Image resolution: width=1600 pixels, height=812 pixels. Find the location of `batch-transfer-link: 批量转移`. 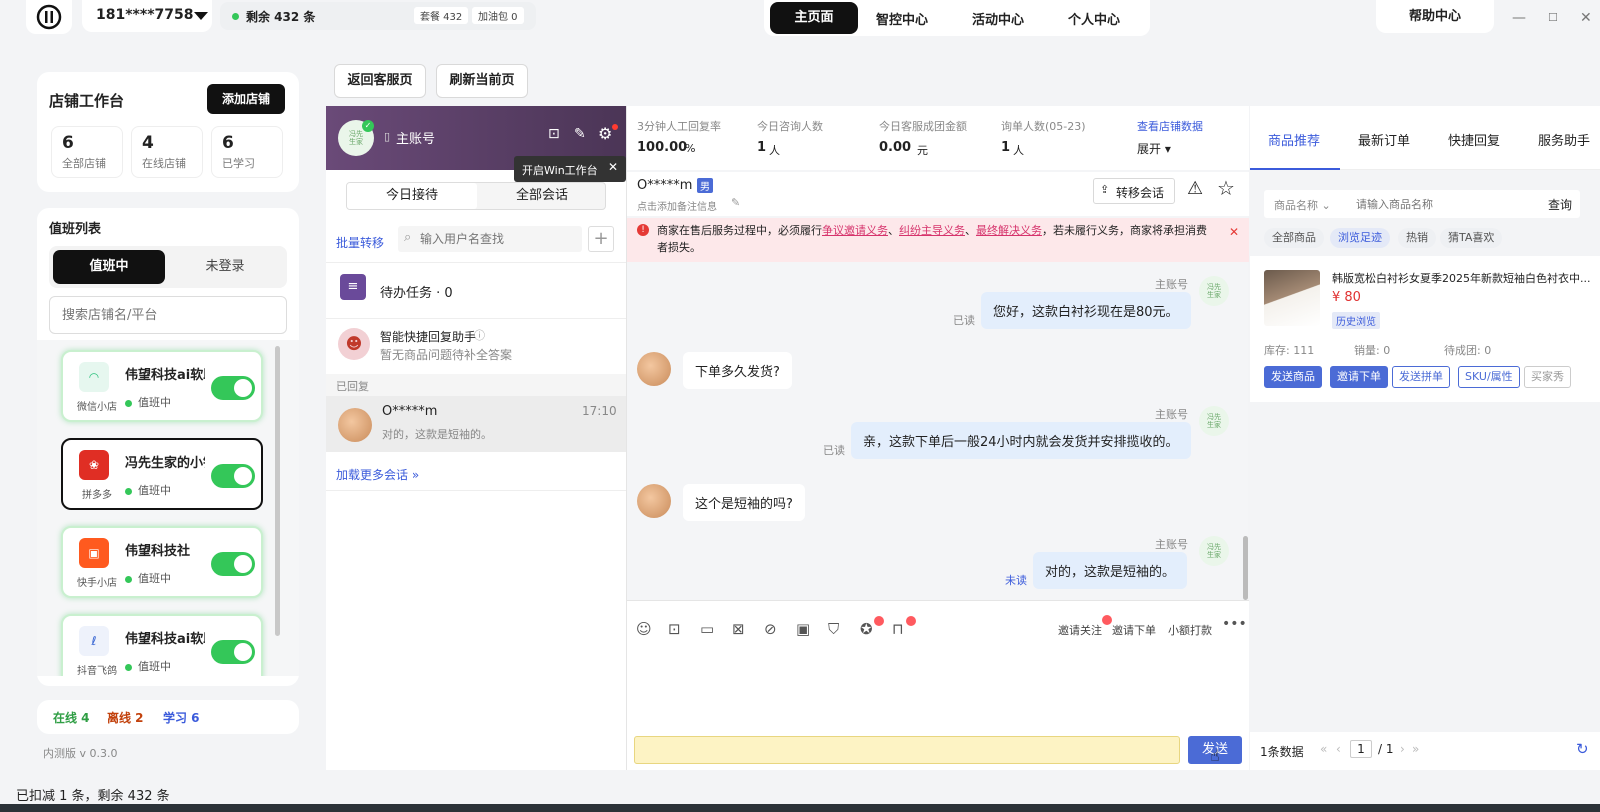

batch-transfer-link: 批量转移 is located at coordinates (360, 242).